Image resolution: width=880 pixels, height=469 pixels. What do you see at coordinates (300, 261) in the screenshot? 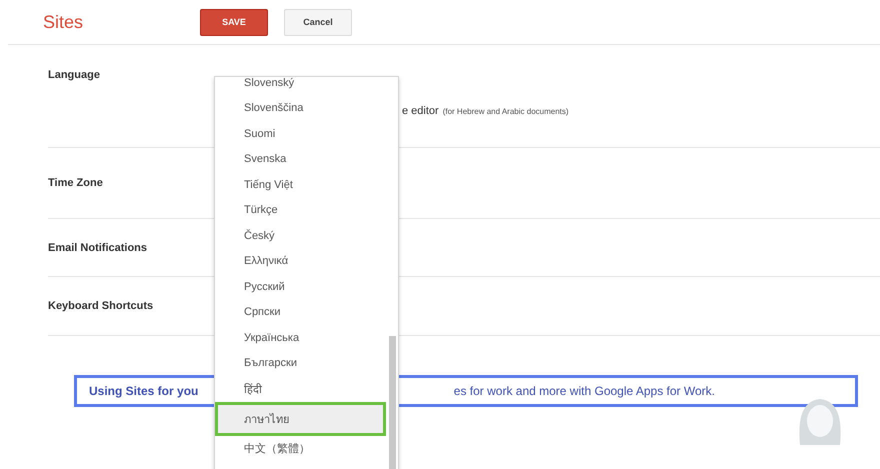
I see `language-option: Ελληνικά` at bounding box center [300, 261].